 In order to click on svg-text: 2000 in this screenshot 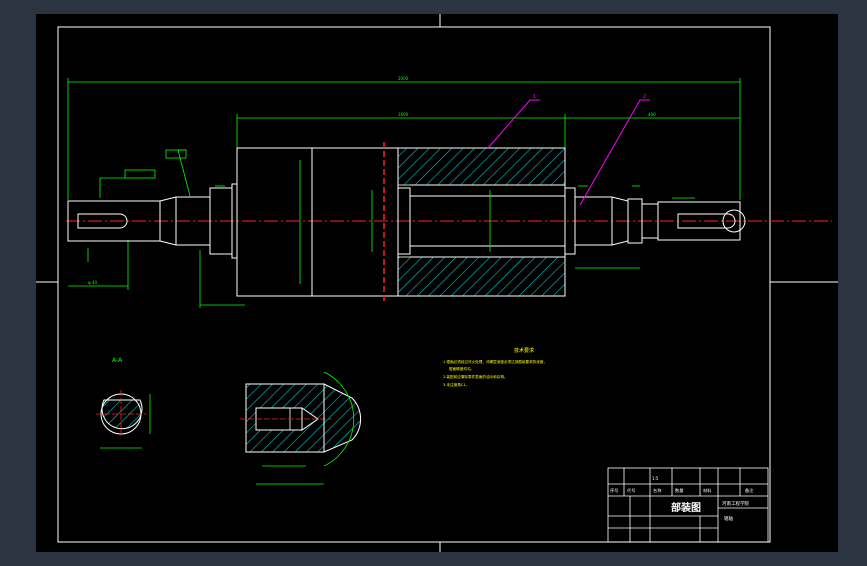, I will do `click(403, 78)`.